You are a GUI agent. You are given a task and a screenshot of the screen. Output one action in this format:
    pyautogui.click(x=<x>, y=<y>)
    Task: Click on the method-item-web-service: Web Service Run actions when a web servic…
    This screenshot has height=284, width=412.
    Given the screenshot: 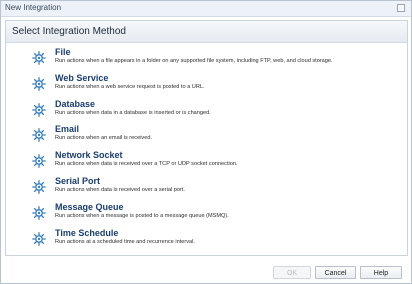 What is the action you would take?
    pyautogui.click(x=206, y=86)
    